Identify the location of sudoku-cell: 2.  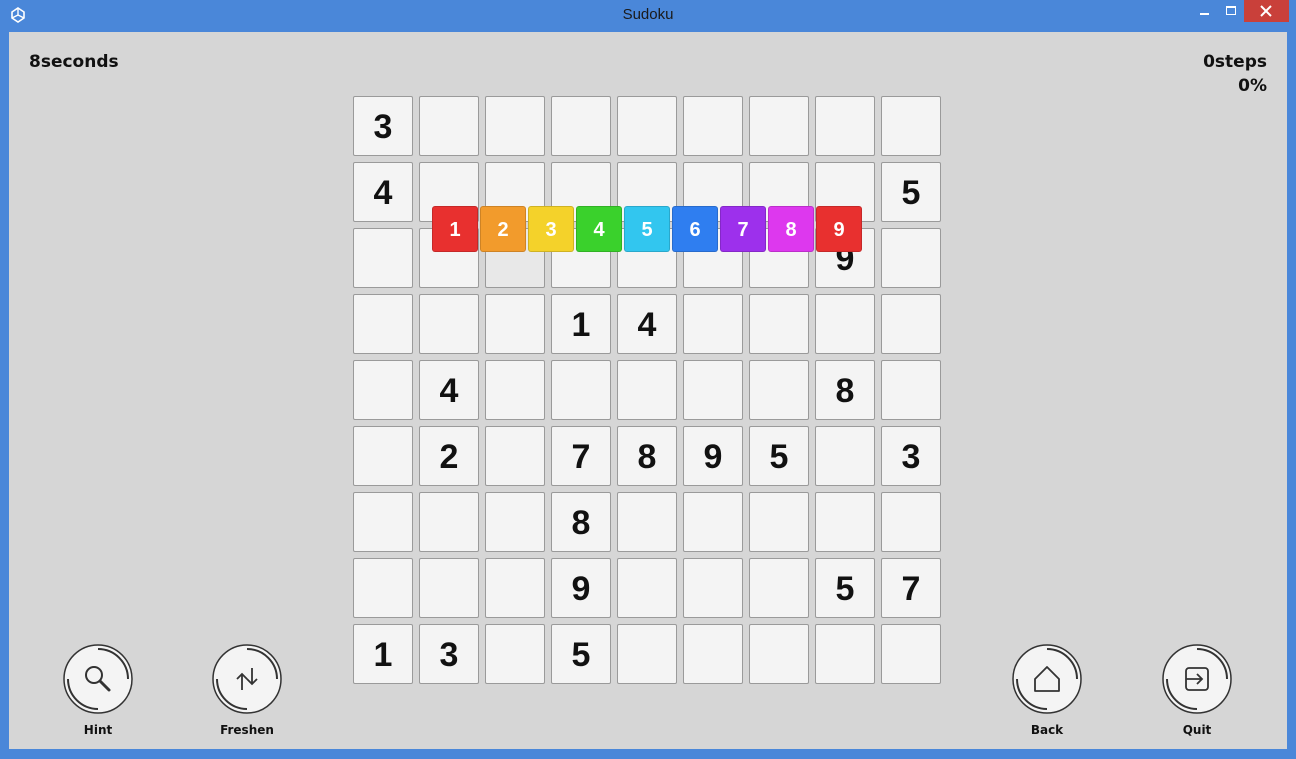
(449, 456).